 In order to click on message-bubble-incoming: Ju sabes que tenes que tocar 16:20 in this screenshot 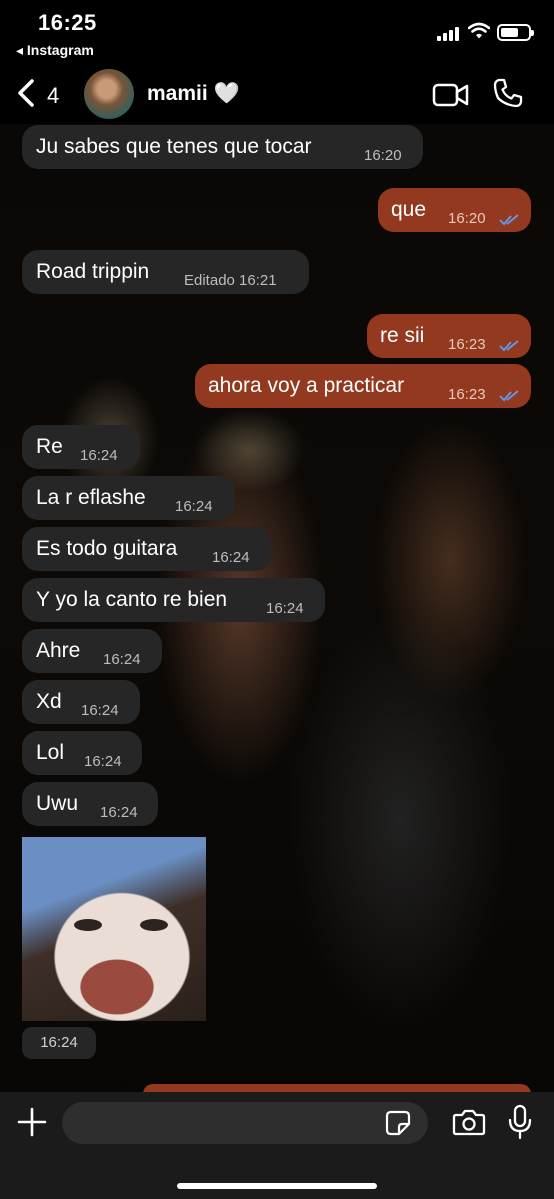, I will do `click(222, 147)`.